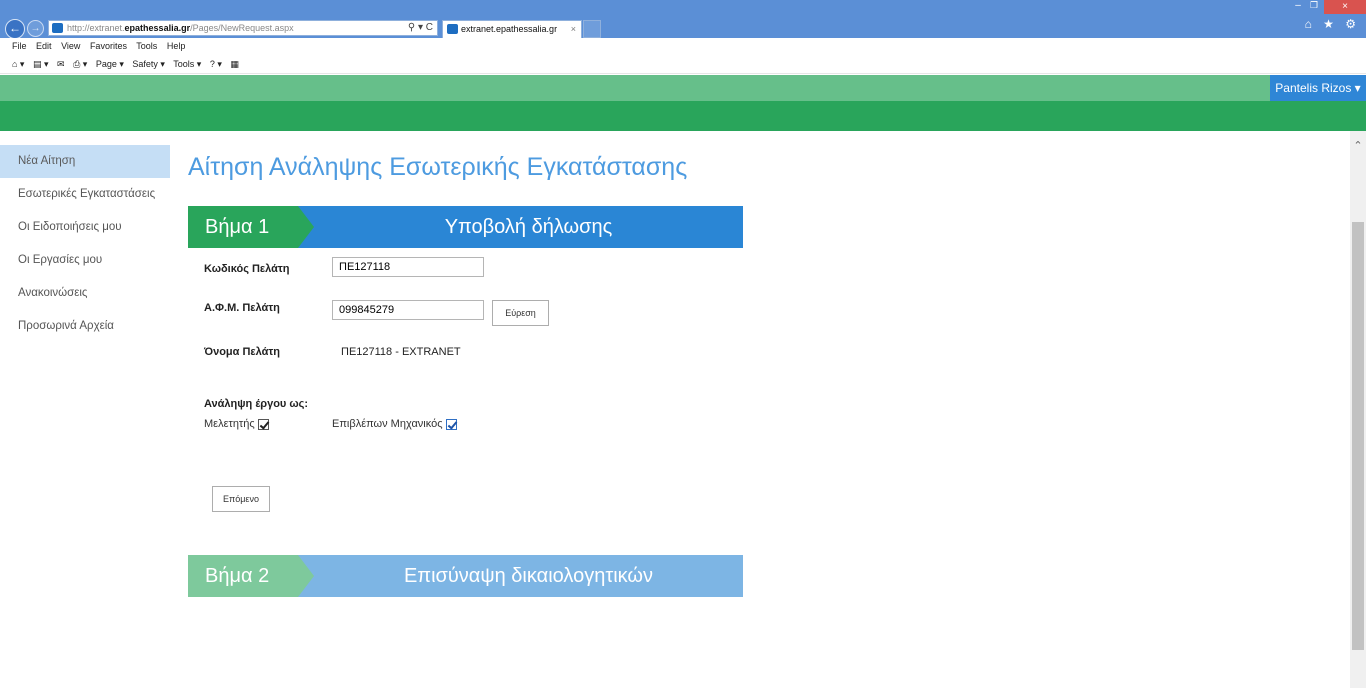 The height and width of the screenshot is (688, 1366). I want to click on minimize-icon: –, so click(1298, 7).